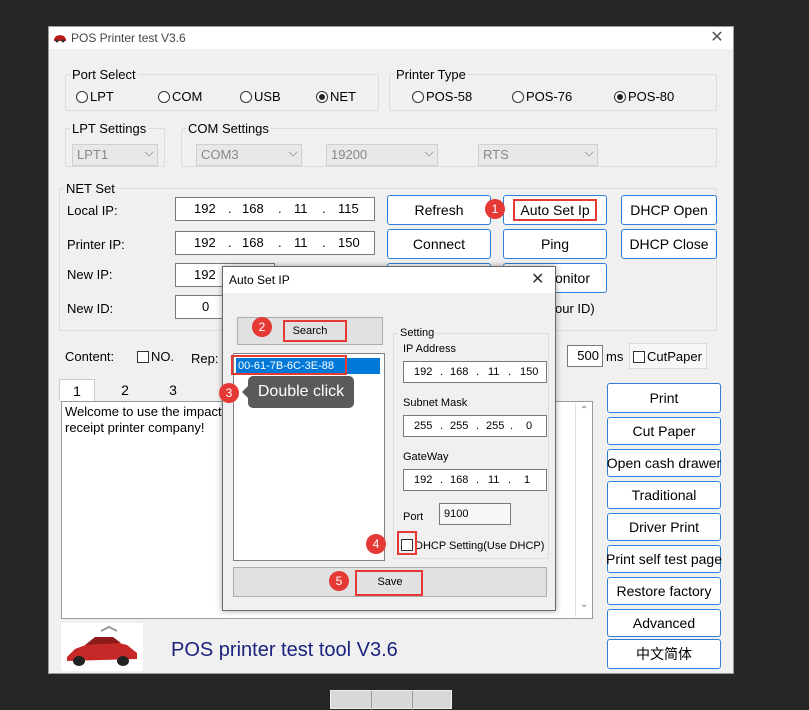  Describe the element at coordinates (575, 308) in the screenshot. I see `id-hint-text: our ID)` at that location.